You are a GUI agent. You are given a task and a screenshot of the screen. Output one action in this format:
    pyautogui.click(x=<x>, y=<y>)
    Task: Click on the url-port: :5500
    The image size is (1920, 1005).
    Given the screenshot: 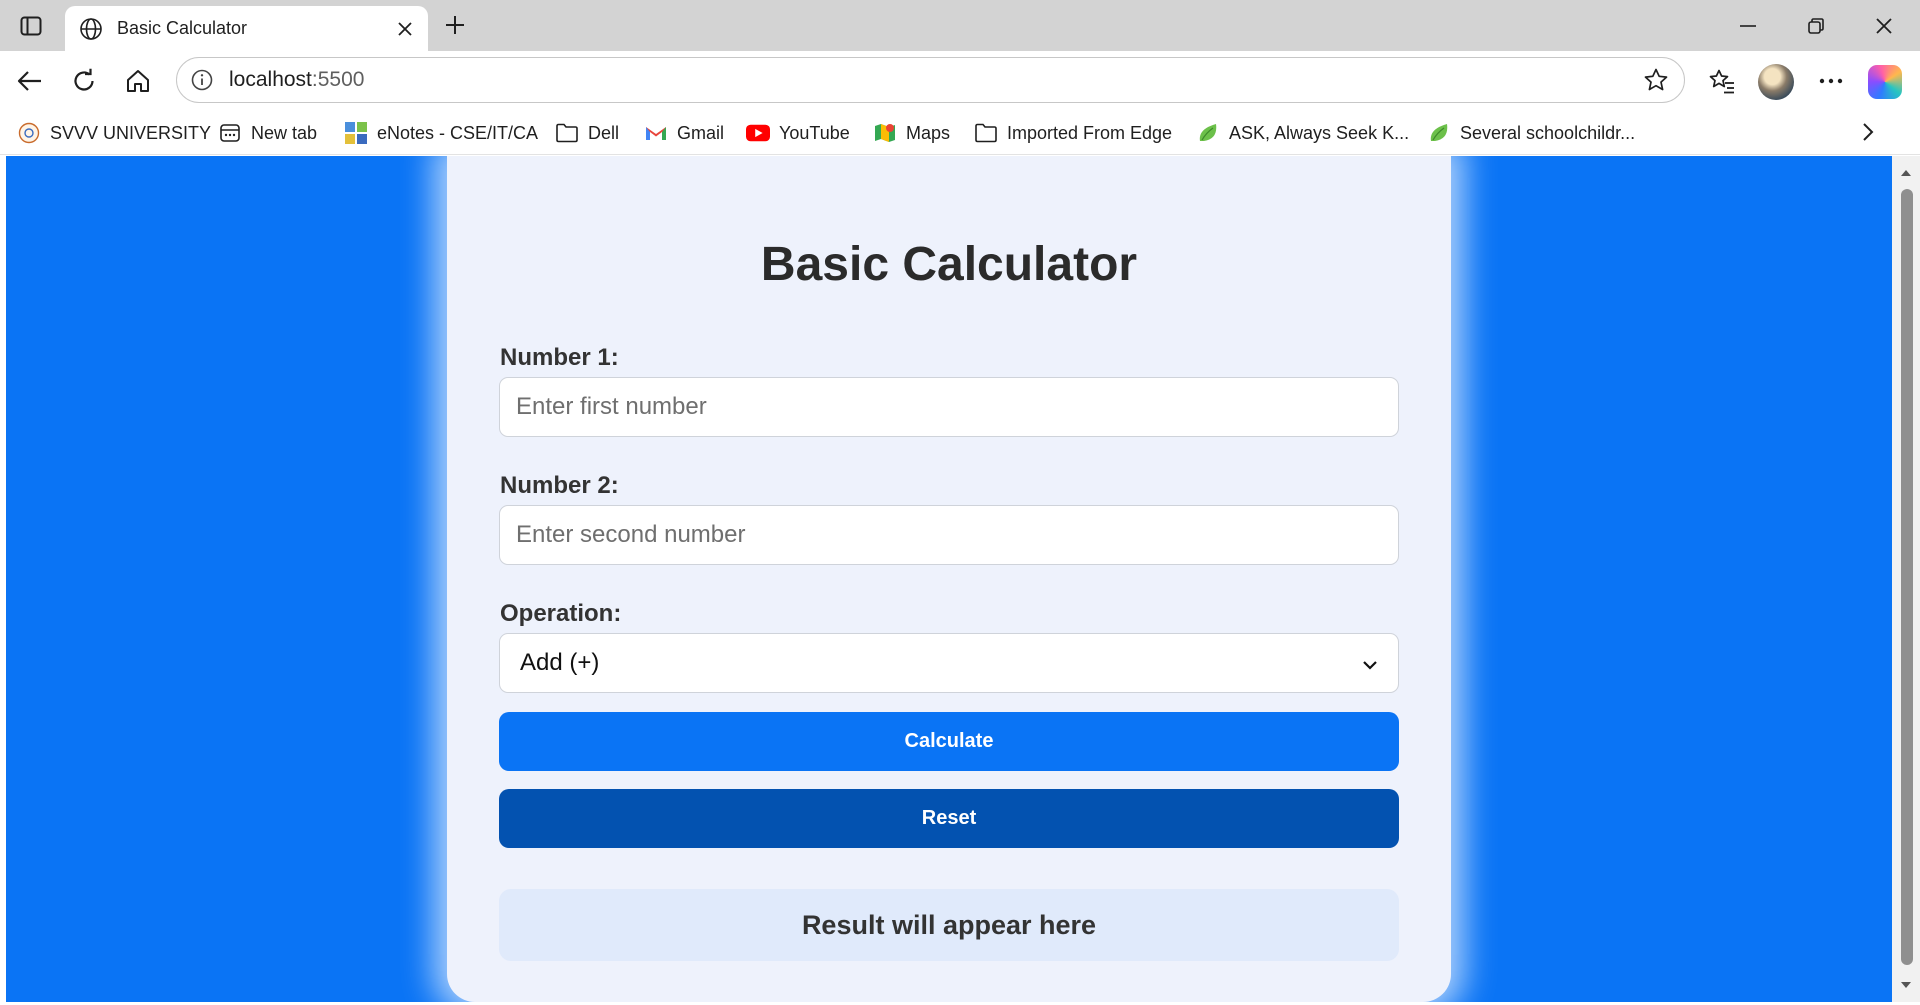 What is the action you would take?
    pyautogui.click(x=338, y=79)
    